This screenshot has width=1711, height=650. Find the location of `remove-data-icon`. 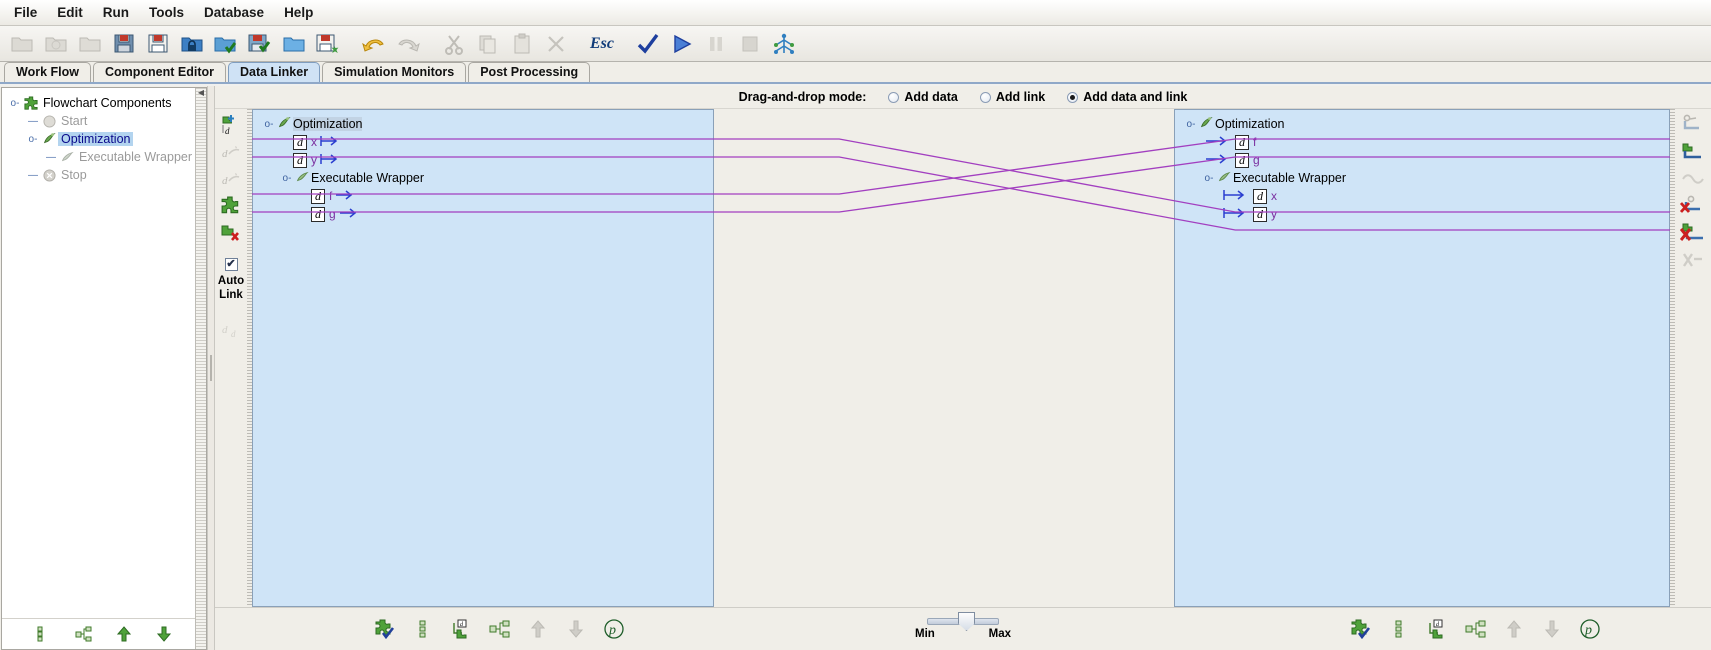

remove-data-icon is located at coordinates (231, 233).